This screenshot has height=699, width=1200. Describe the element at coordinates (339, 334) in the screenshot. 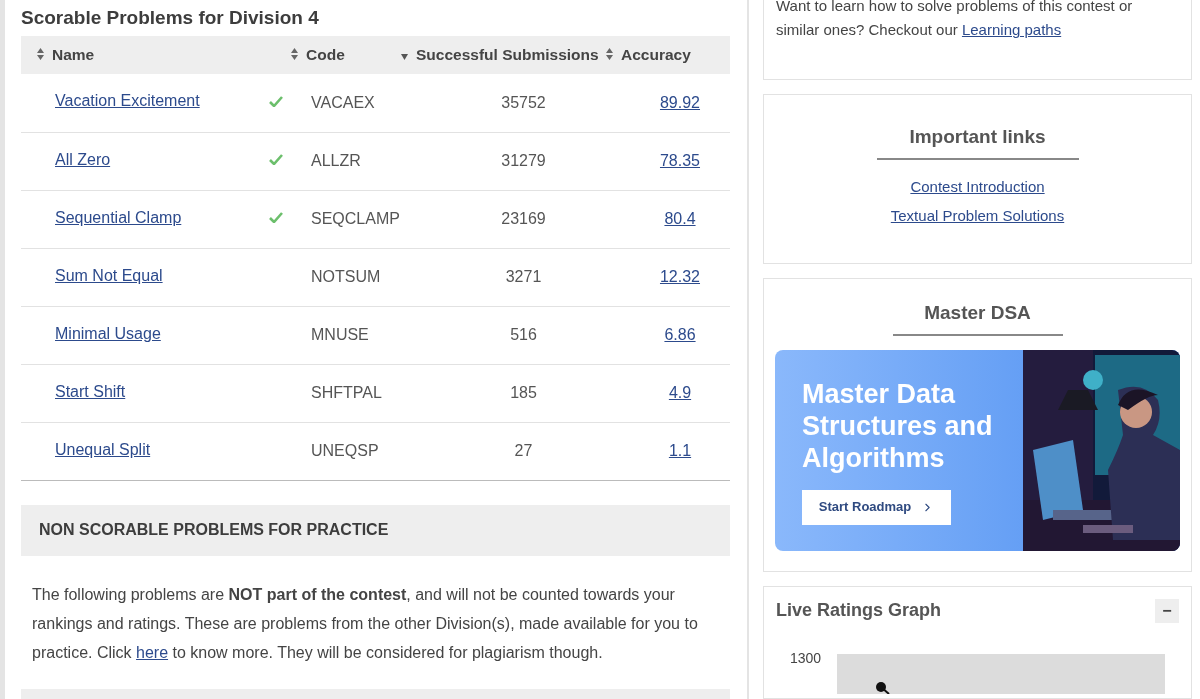

I see `problem-code: MNUSE` at that location.